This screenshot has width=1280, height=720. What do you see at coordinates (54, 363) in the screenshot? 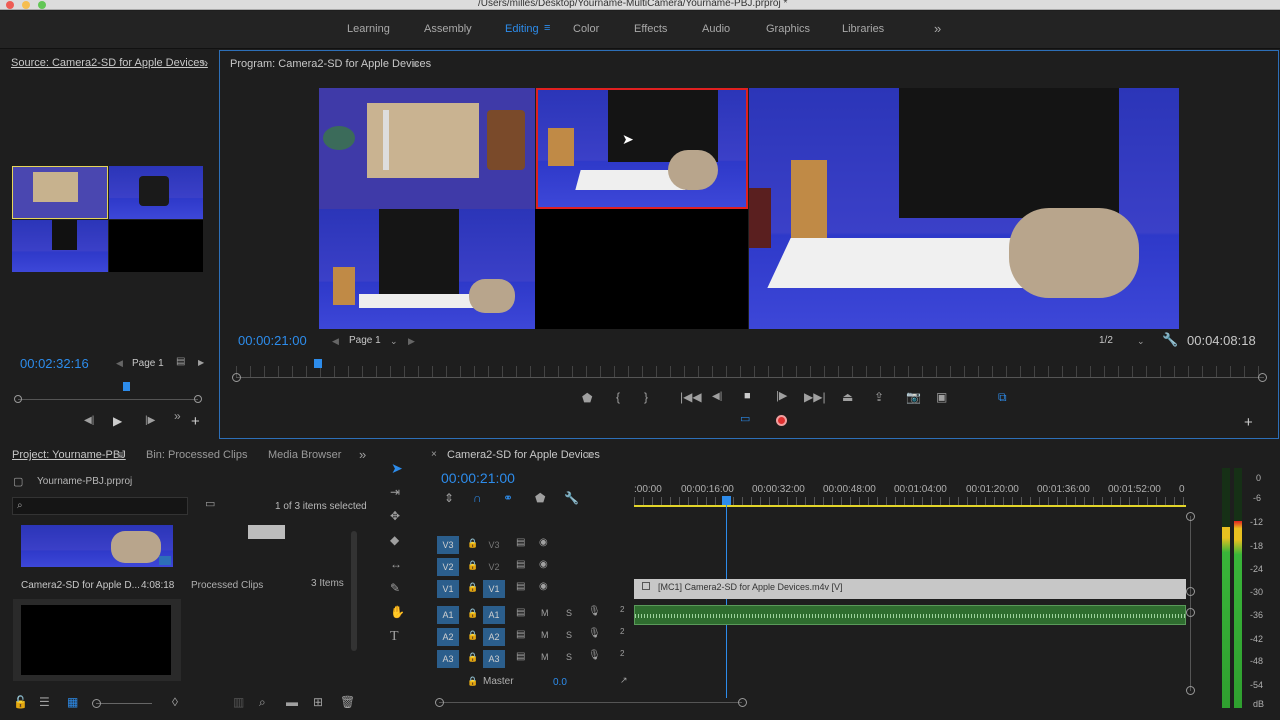
I see `source-timecode: 00:02:32:16` at bounding box center [54, 363].